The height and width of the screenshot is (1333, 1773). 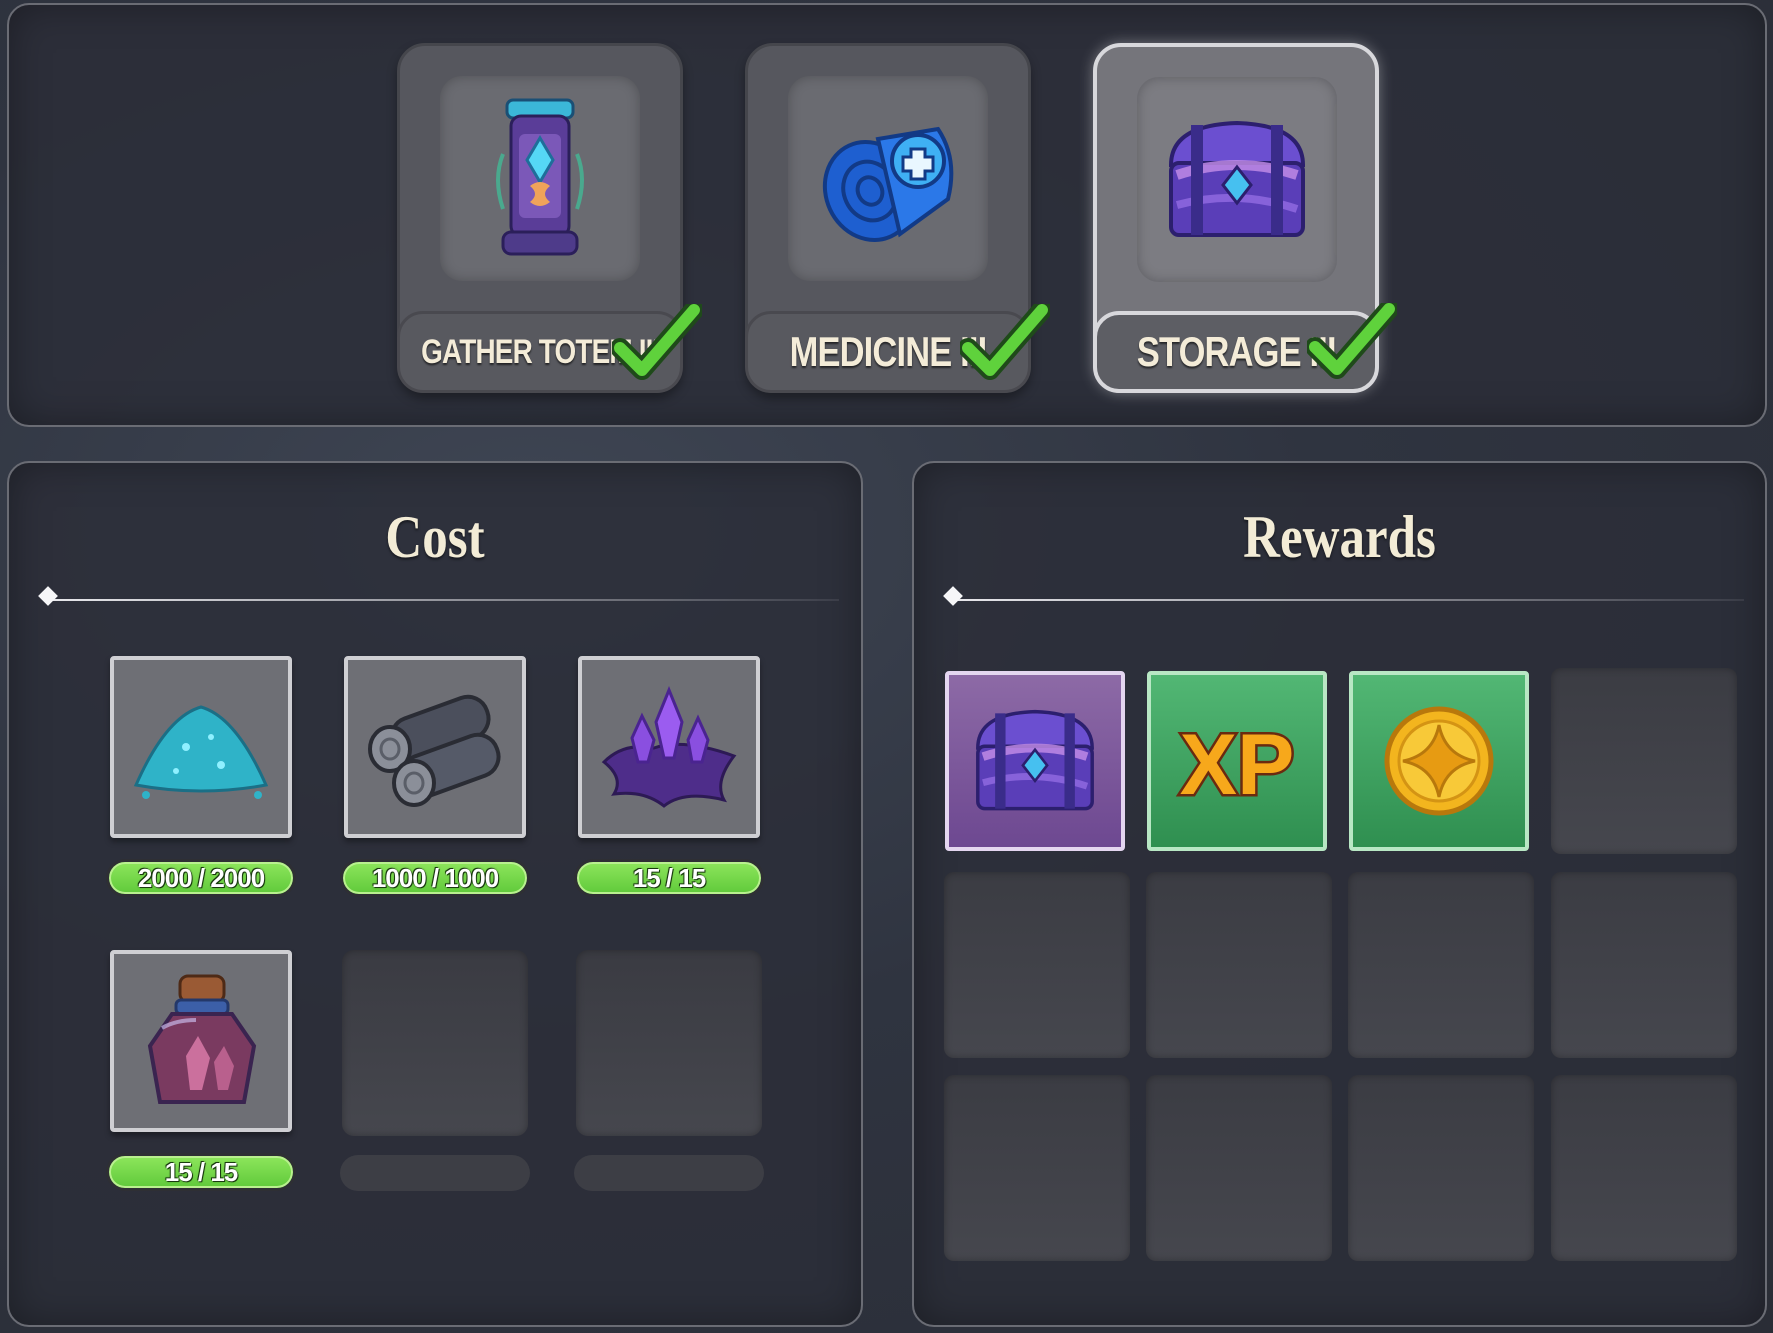 What do you see at coordinates (435, 878) in the screenshot?
I see `cost-count-pill: 1000 / 1000` at bounding box center [435, 878].